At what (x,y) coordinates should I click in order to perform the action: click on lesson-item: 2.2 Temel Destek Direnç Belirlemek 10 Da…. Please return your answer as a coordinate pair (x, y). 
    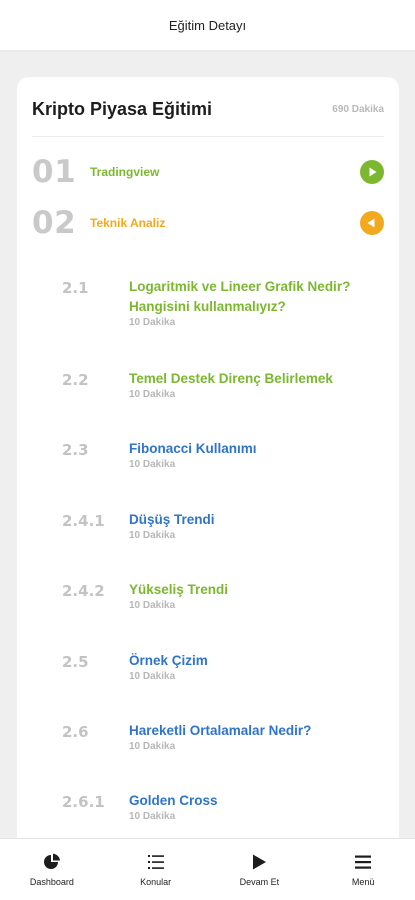
    Looking at the image, I should click on (225, 399).